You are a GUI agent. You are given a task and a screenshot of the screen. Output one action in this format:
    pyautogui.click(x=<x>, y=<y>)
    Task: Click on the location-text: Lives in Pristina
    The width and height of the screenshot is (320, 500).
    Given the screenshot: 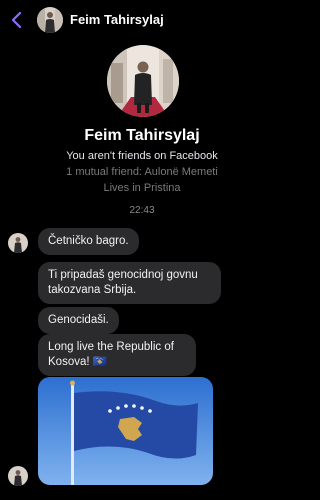 What is the action you would take?
    pyautogui.click(x=142, y=188)
    